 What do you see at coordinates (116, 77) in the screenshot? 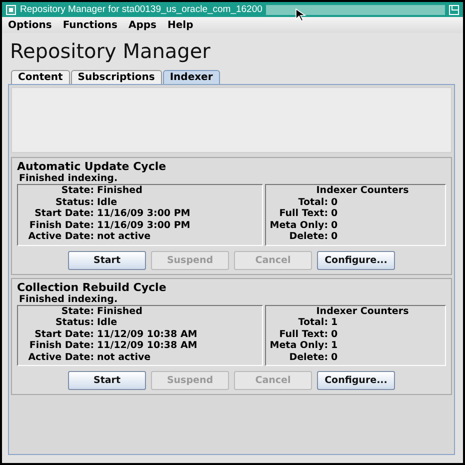
I see `tab: Subscriptions` at bounding box center [116, 77].